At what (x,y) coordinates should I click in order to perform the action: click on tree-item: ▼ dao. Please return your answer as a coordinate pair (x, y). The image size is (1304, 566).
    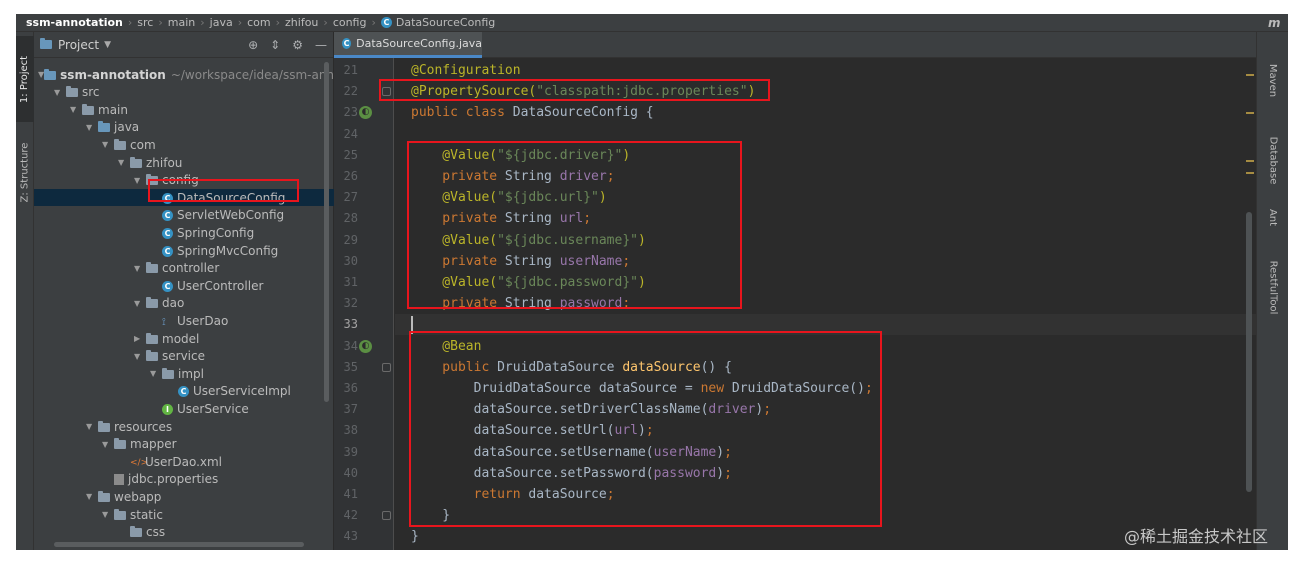
    Looking at the image, I should click on (184, 303).